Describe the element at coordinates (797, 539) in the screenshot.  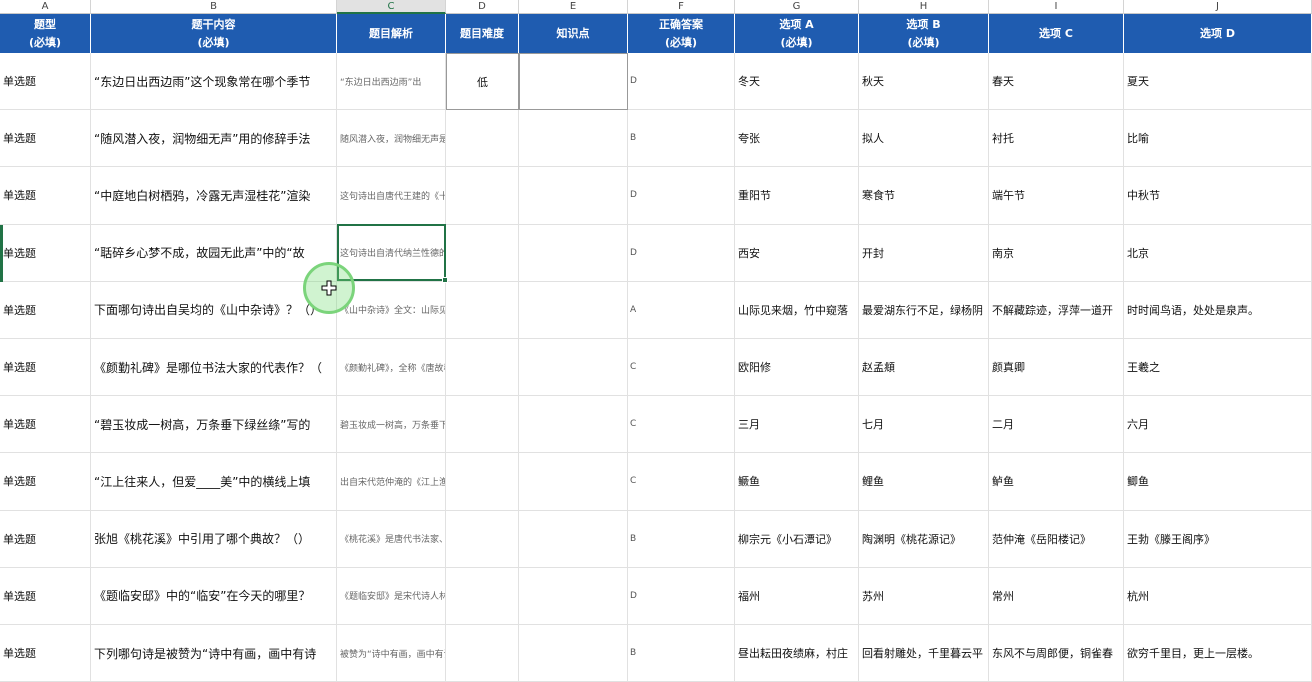
I see `cell-option-a: 柳宗元《小石潭记》` at that location.